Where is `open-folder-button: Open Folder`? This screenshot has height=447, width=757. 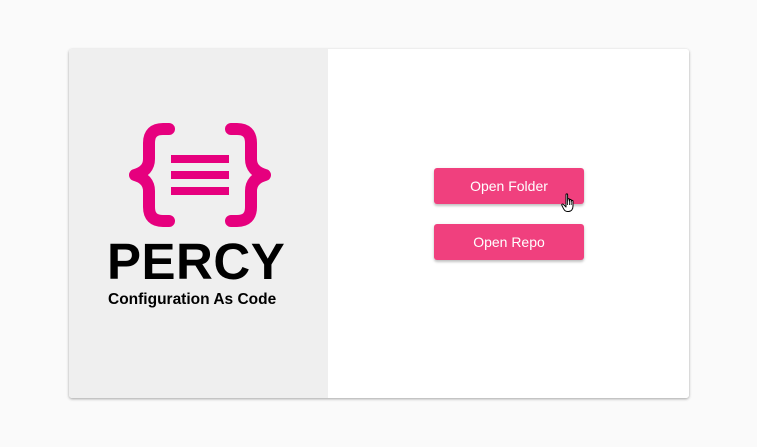
open-folder-button: Open Folder is located at coordinates (509, 186).